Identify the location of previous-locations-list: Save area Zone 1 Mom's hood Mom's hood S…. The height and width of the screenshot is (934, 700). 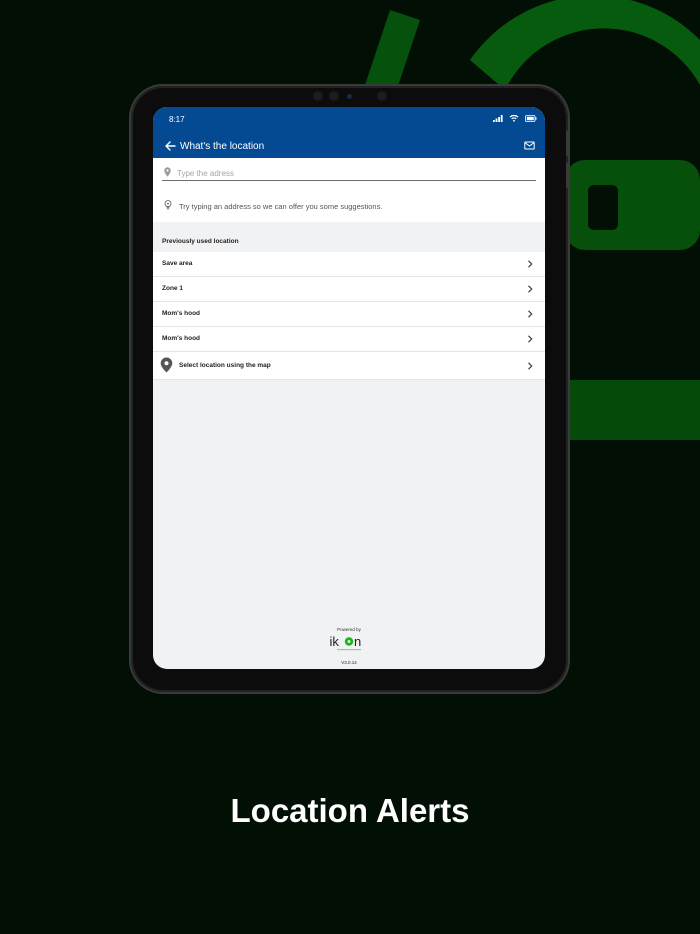
(349, 316).